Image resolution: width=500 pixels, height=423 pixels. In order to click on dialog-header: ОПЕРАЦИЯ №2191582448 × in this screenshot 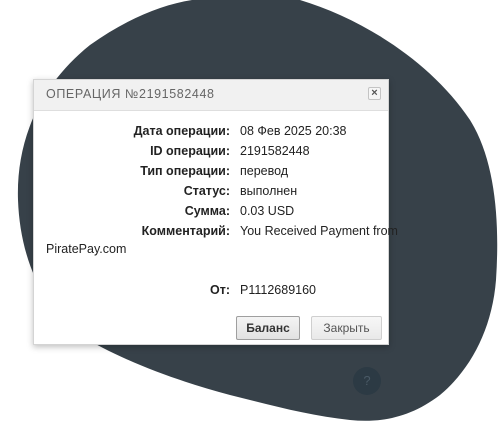, I will do `click(211, 95)`.